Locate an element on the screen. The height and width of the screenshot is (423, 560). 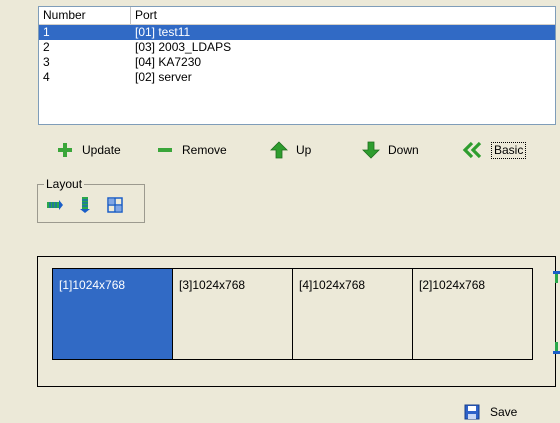
save-button: Save is located at coordinates (490, 412).